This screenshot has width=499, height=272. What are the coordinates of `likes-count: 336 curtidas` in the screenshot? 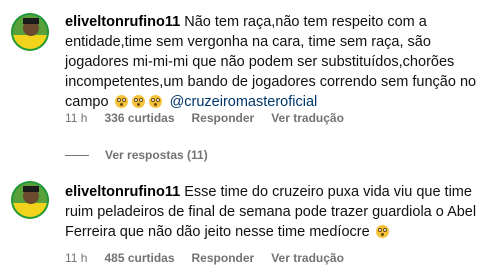 It's located at (139, 118).